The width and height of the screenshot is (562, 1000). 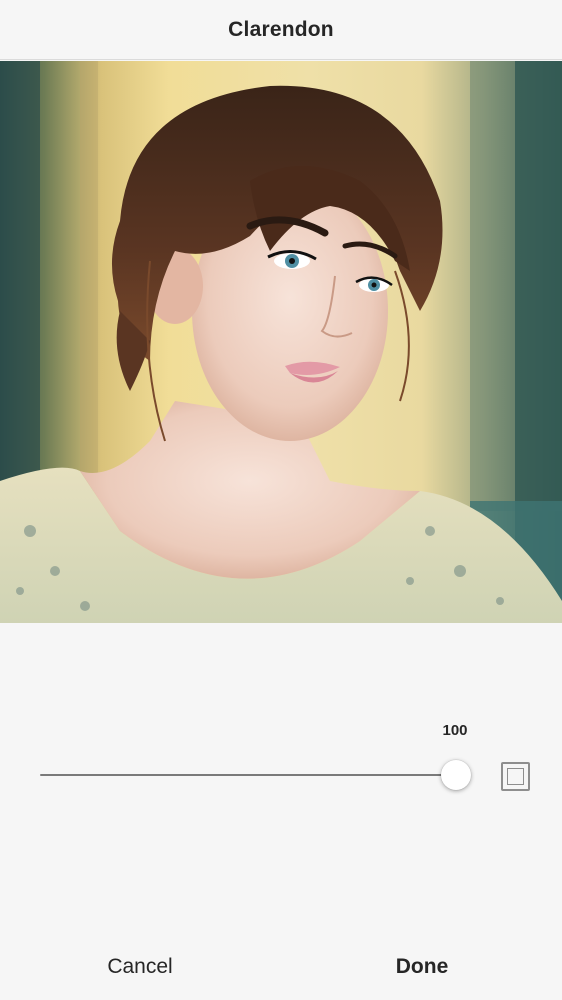 I want to click on intensity-slider-track, so click(x=248, y=775).